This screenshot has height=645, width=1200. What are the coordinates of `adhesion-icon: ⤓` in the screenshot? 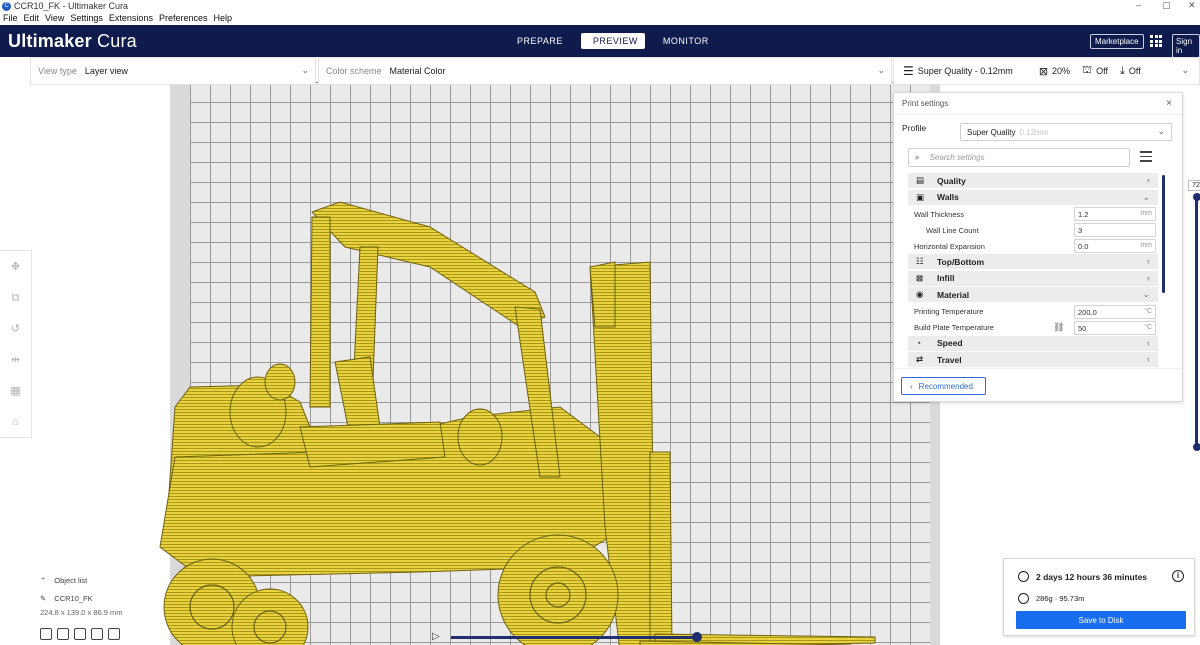 It's located at (1122, 70).